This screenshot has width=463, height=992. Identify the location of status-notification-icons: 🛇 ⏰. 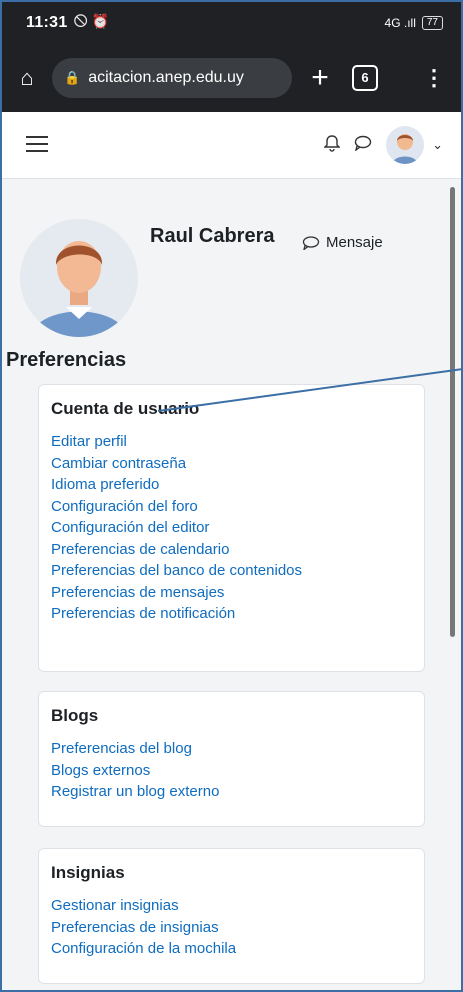
(91, 21).